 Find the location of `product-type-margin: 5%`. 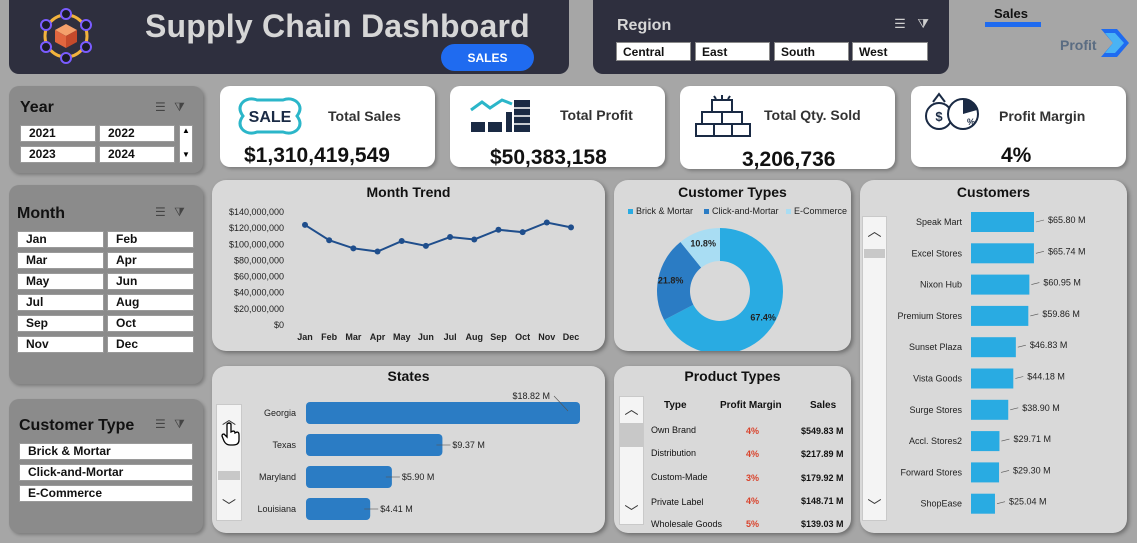

product-type-margin: 5% is located at coordinates (753, 524).